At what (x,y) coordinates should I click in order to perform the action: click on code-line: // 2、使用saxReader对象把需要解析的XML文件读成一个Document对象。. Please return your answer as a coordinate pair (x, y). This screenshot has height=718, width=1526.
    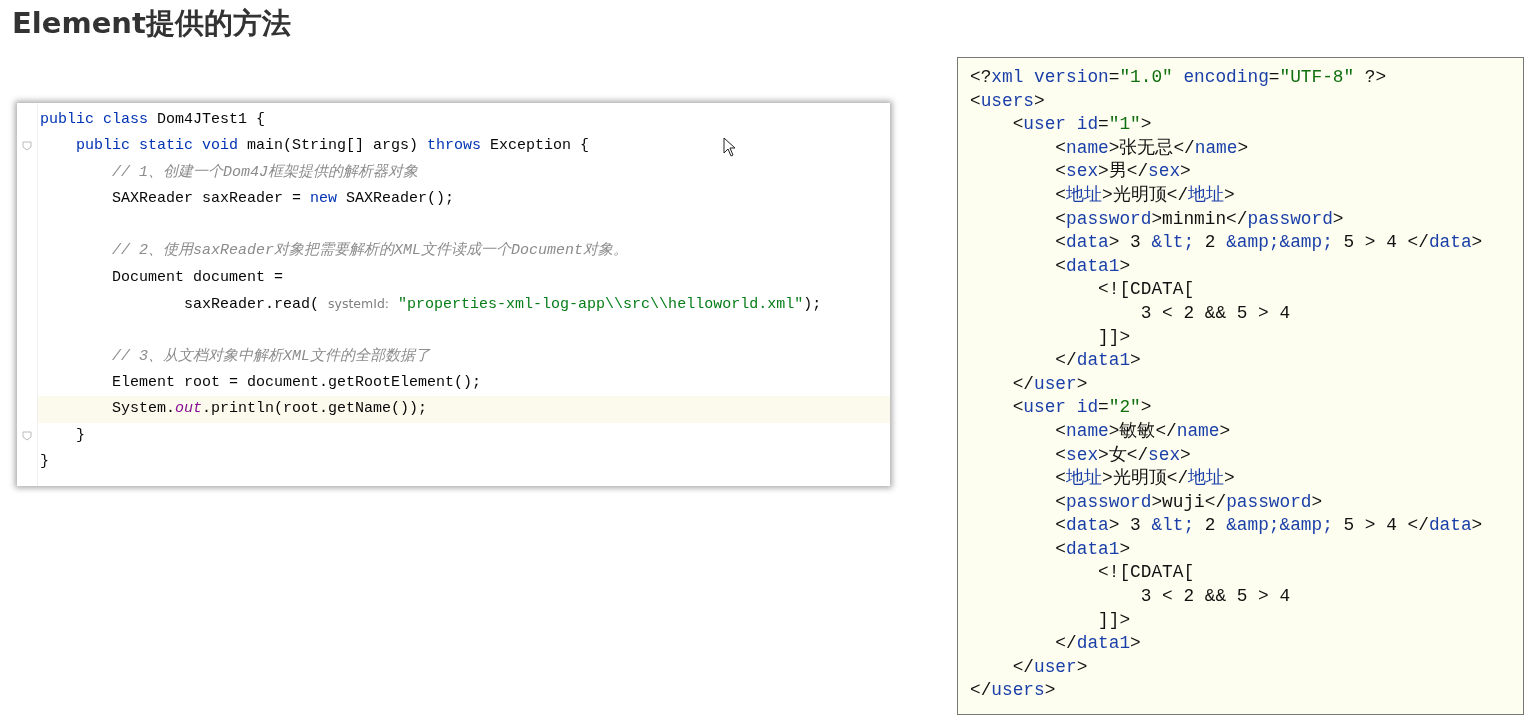
    Looking at the image, I should click on (370, 251).